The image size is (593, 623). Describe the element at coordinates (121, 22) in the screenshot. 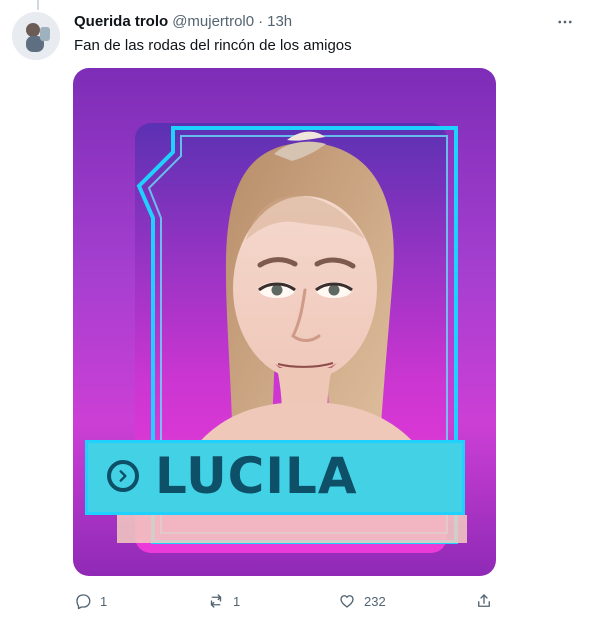

I see `author-name: Querida trolo` at that location.